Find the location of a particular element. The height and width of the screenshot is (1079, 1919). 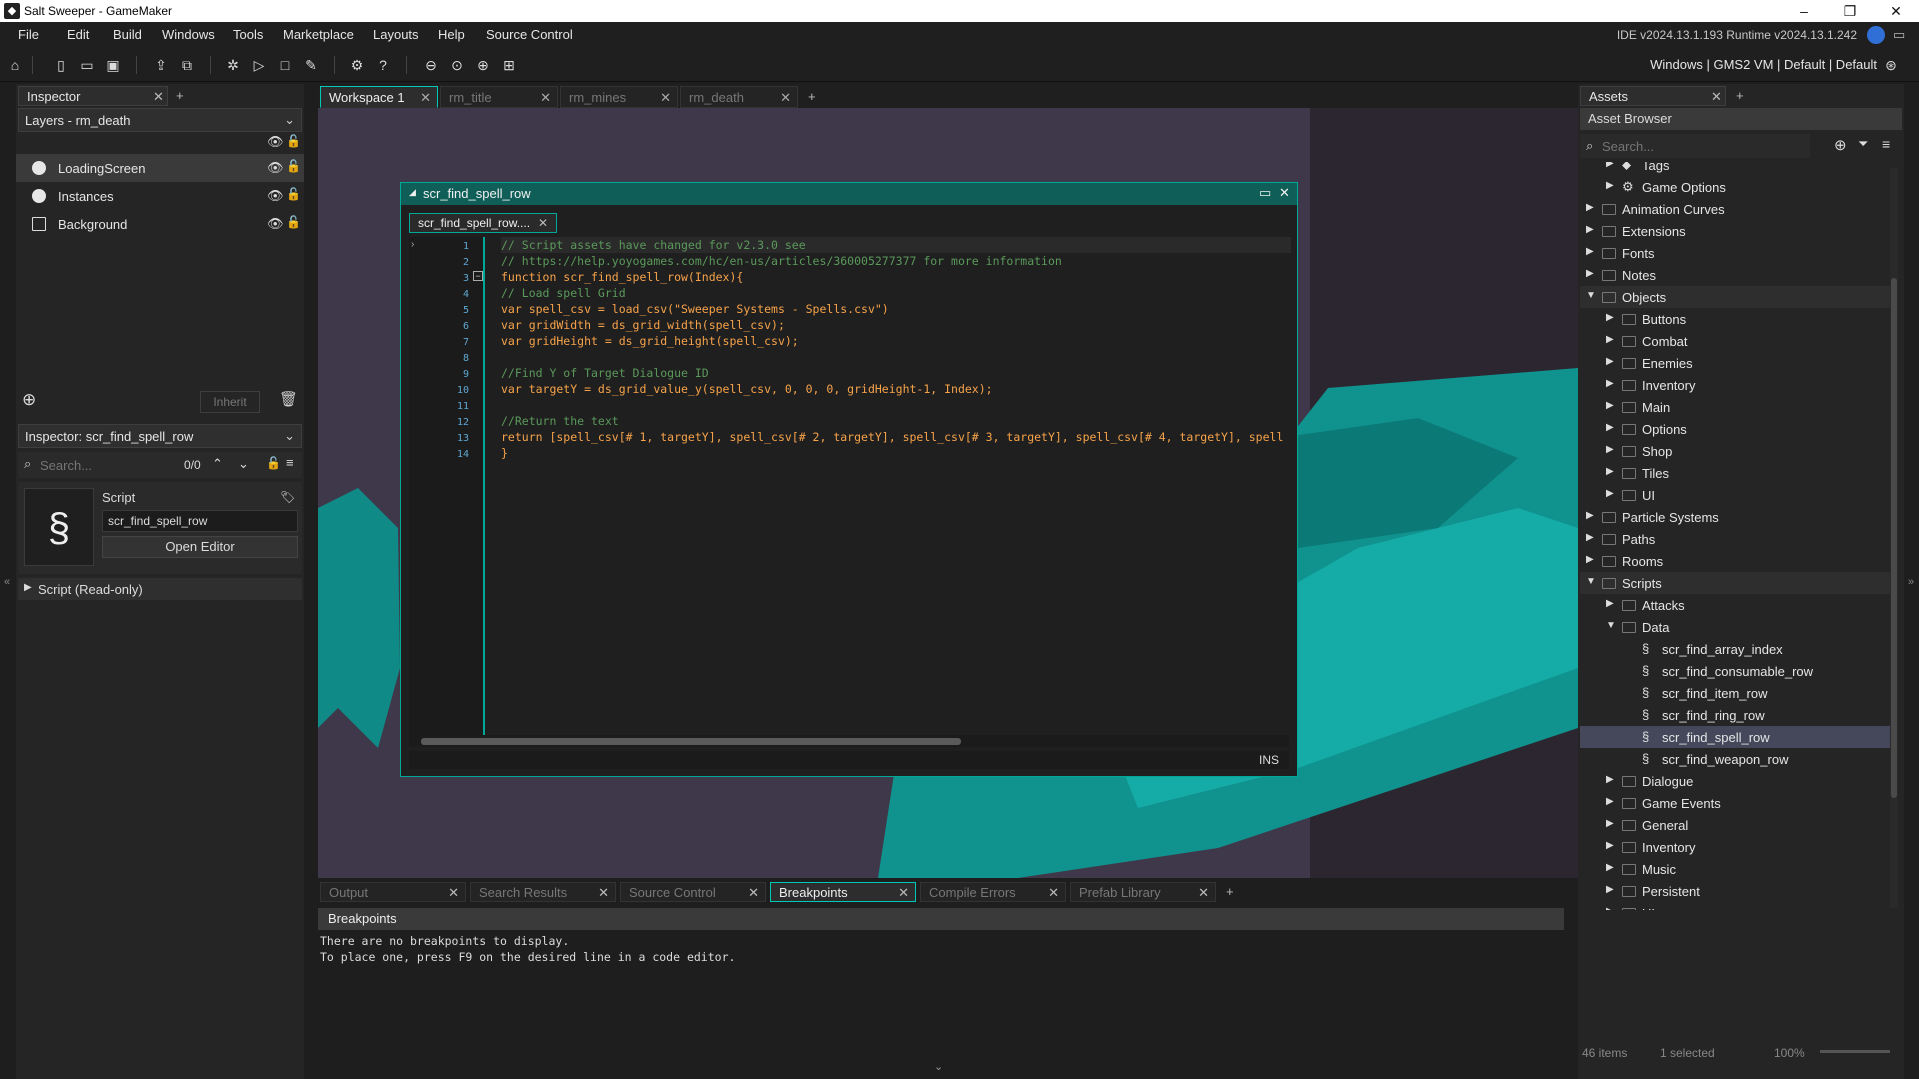

horizontal-scrollbar is located at coordinates (849, 741).